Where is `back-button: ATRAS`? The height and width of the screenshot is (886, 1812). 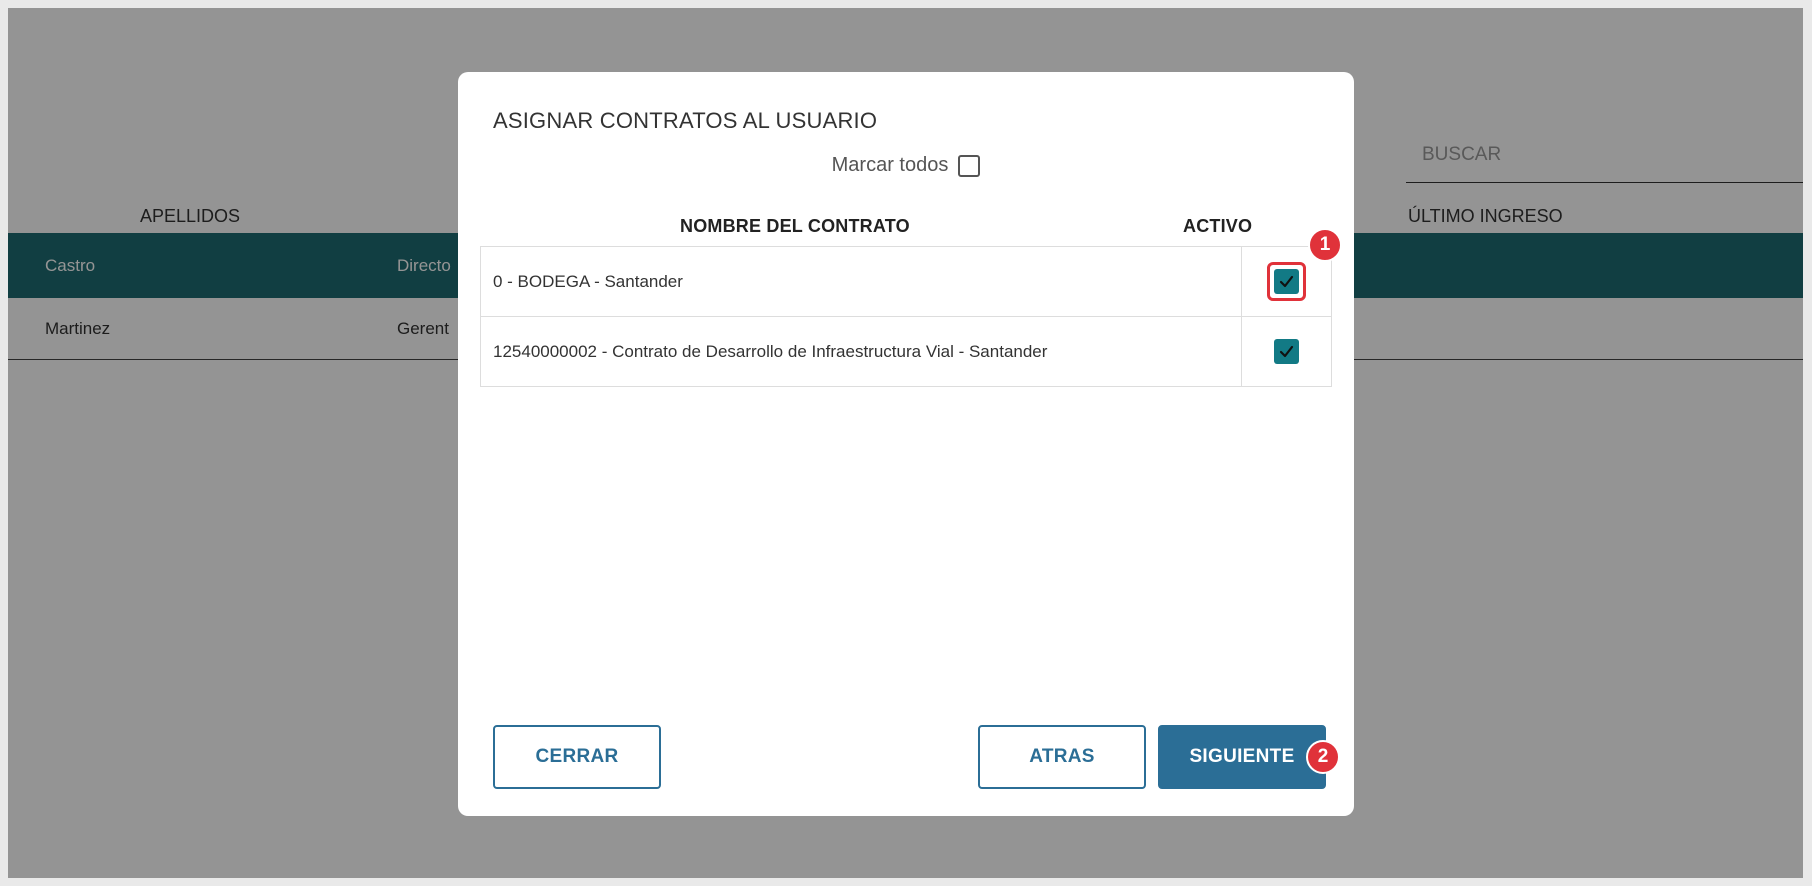
back-button: ATRAS is located at coordinates (1062, 757).